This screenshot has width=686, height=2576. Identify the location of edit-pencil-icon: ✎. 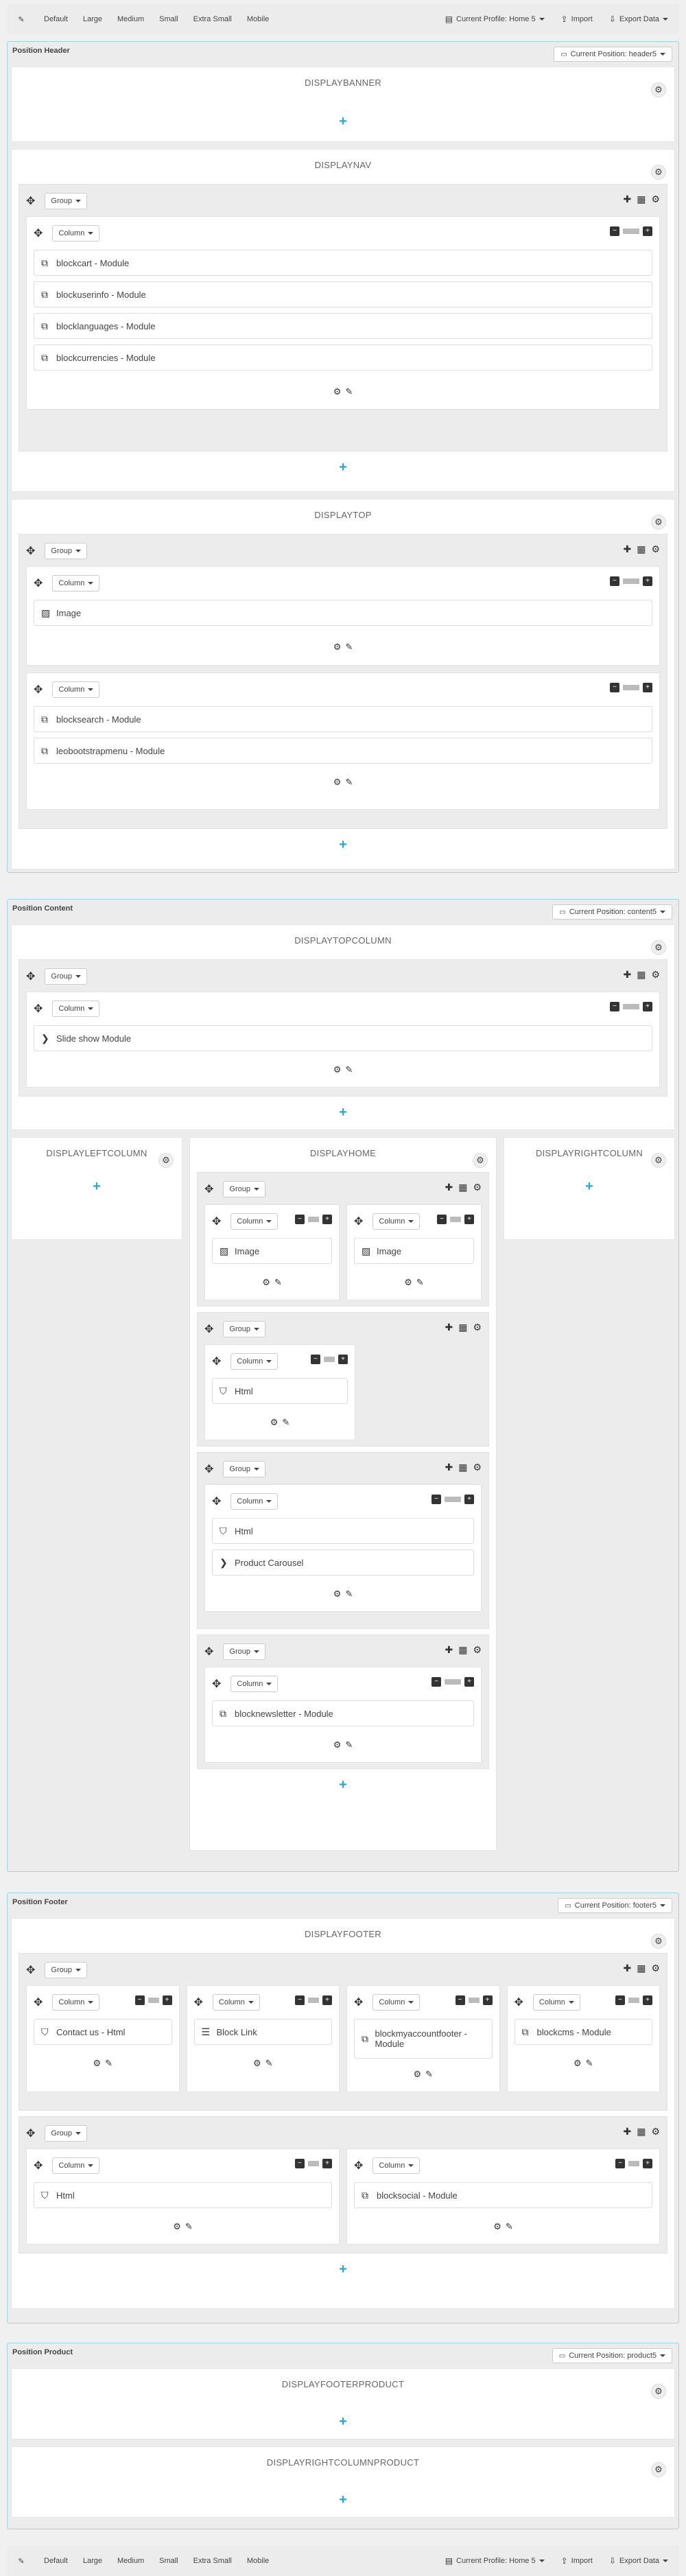
(21, 2561).